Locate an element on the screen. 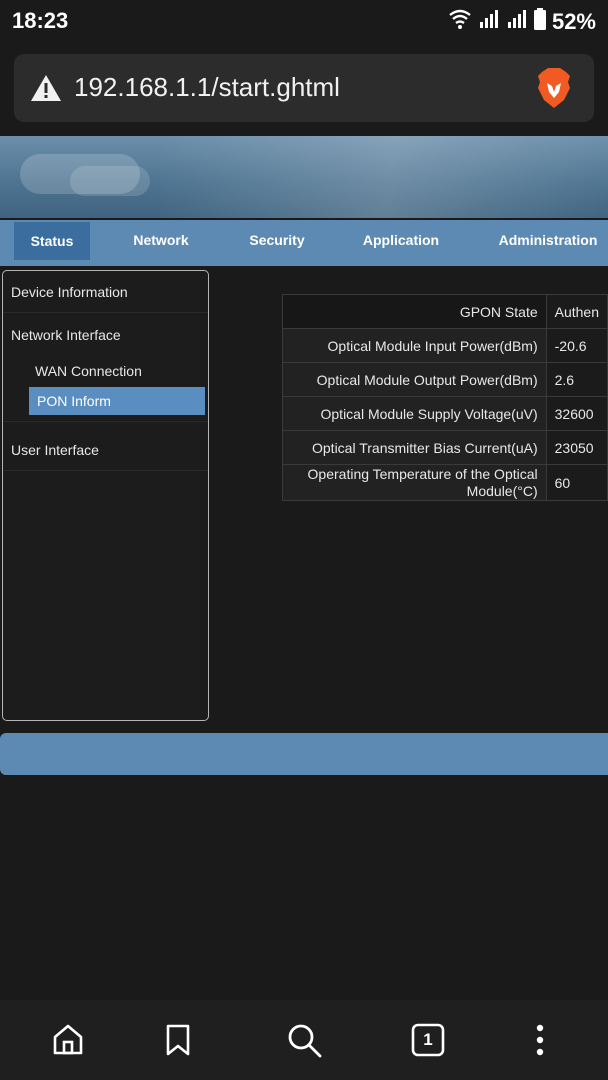 The image size is (608, 1080). battery-icon is located at coordinates (539, 21).